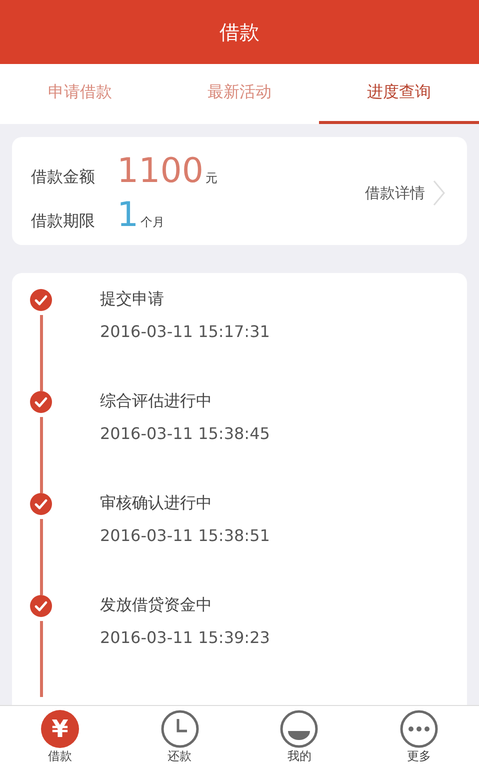 This screenshot has width=479, height=767. What do you see at coordinates (299, 729) in the screenshot?
I see `smile-icon` at bounding box center [299, 729].